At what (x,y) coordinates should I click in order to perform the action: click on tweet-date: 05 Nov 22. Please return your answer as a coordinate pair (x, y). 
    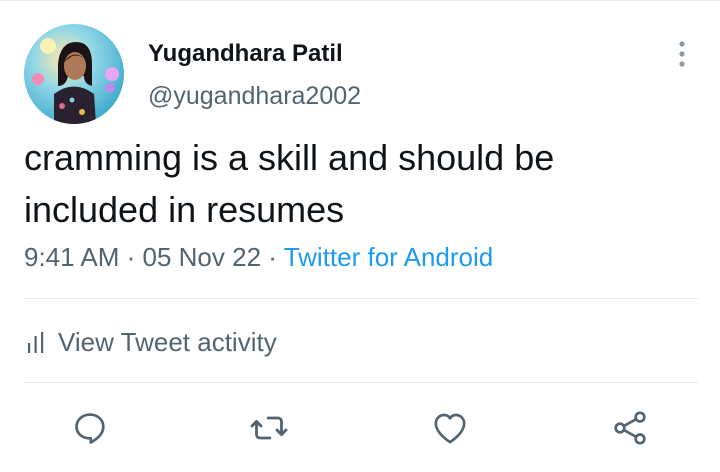
    Looking at the image, I should click on (202, 257).